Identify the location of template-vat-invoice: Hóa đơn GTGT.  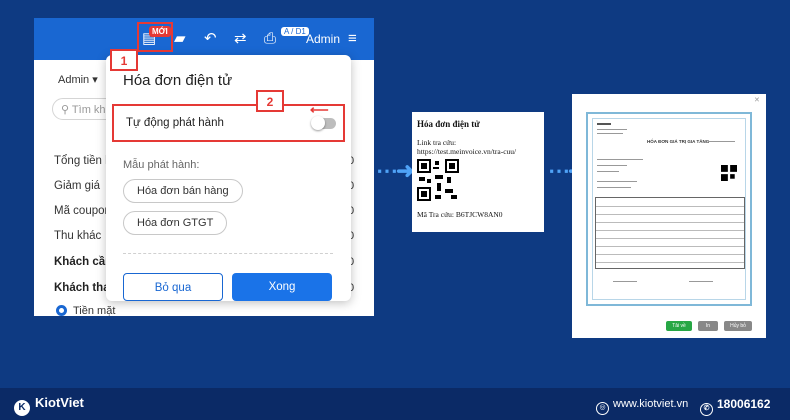
(175, 223).